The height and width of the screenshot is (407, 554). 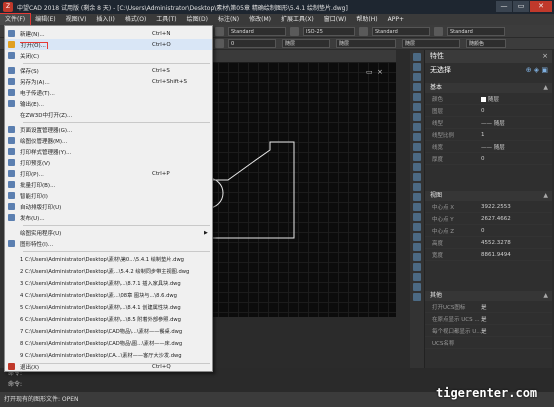 I want to click on prop-row-lineweight: 线宽 —— 随层, so click(x=488, y=147).